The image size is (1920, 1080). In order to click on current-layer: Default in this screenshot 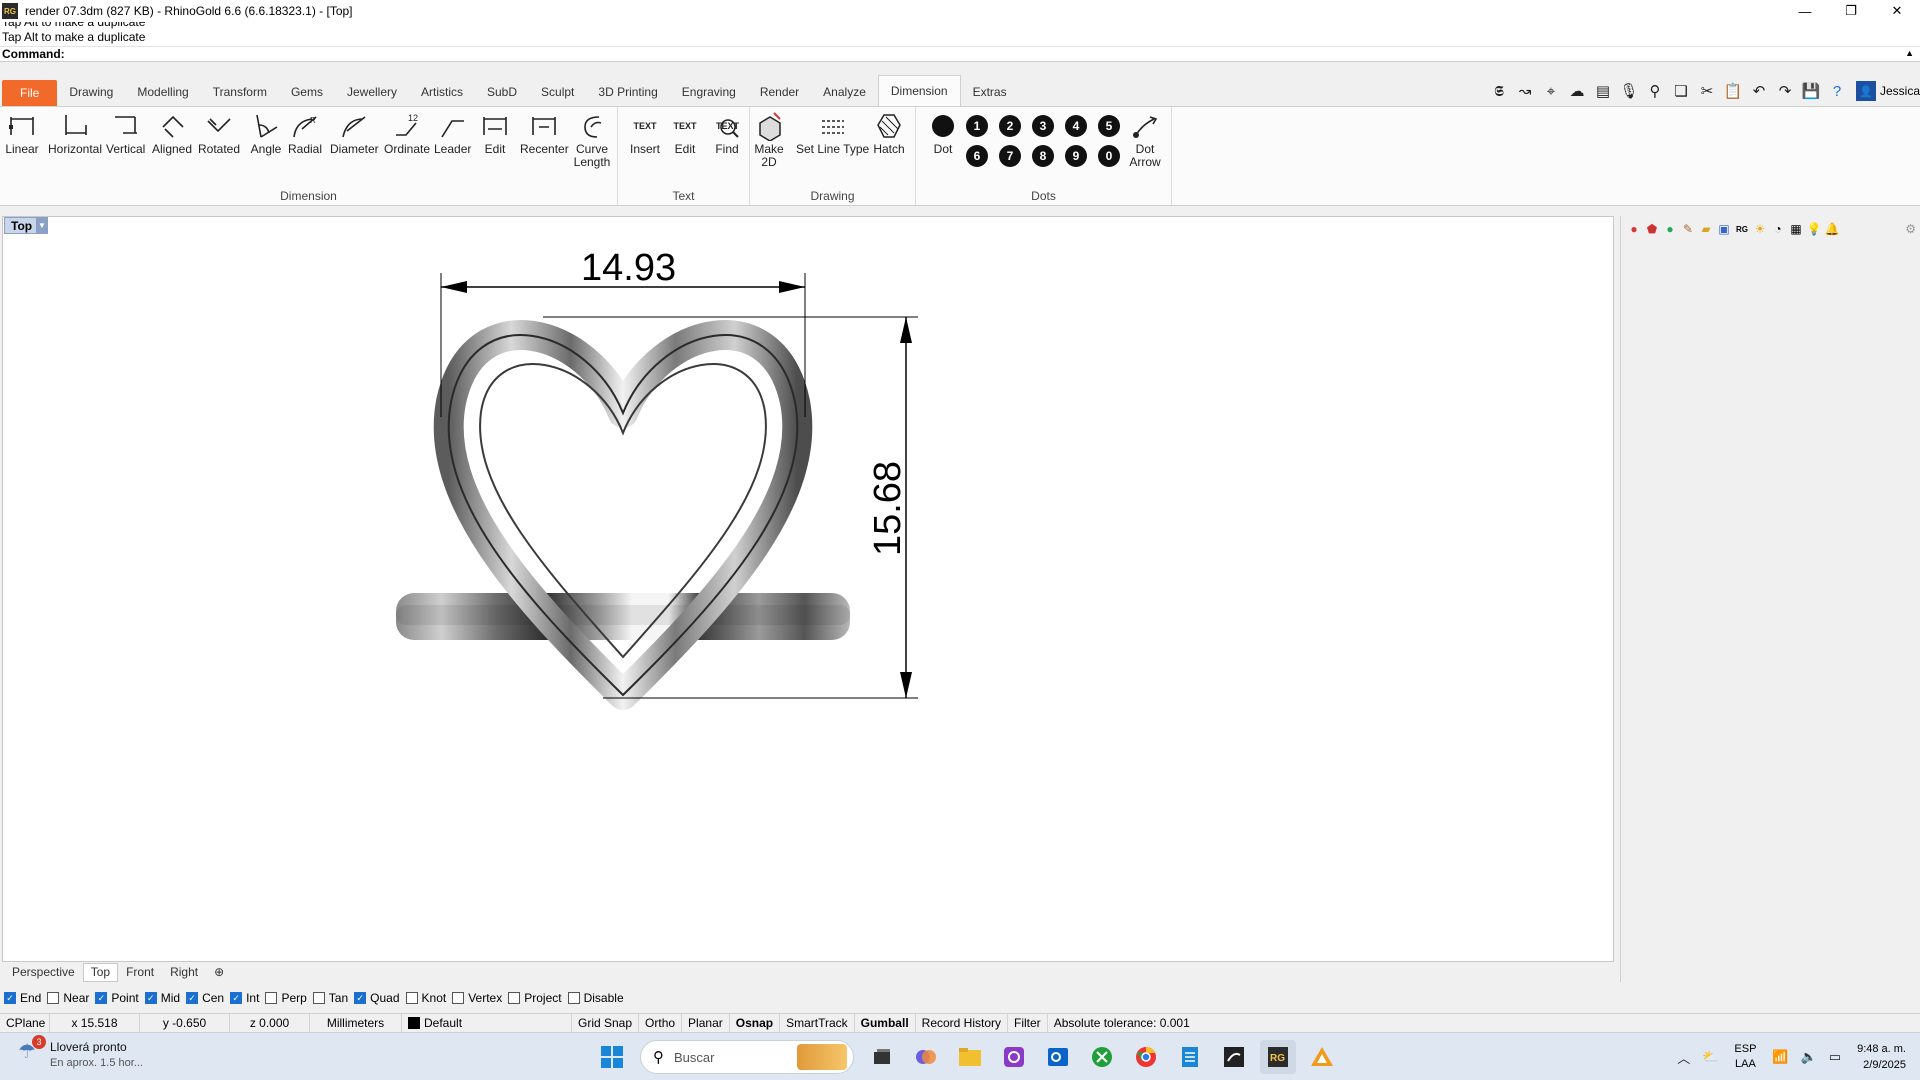, I will do `click(487, 1023)`.